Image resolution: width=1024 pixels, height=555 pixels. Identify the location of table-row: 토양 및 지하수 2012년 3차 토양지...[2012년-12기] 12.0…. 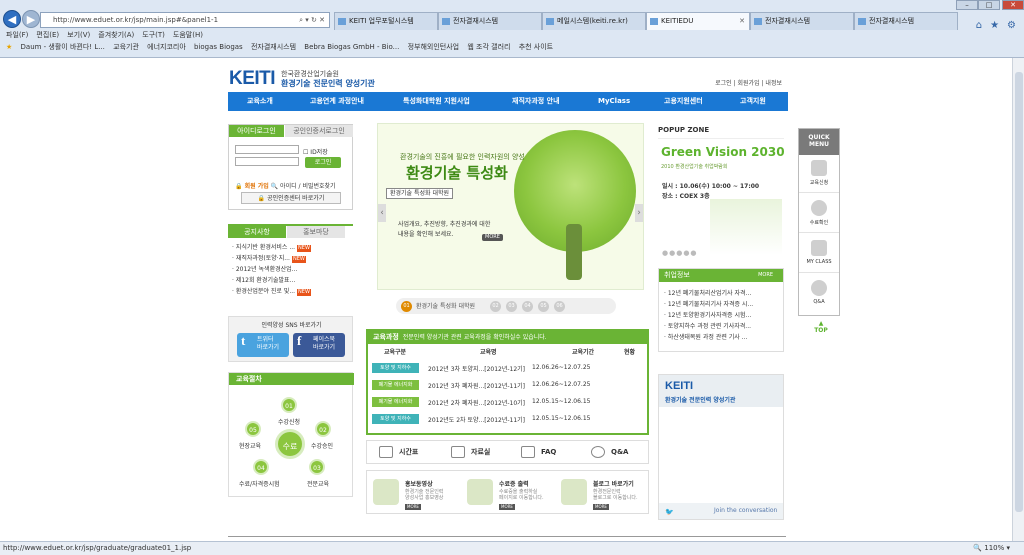
(507, 368).